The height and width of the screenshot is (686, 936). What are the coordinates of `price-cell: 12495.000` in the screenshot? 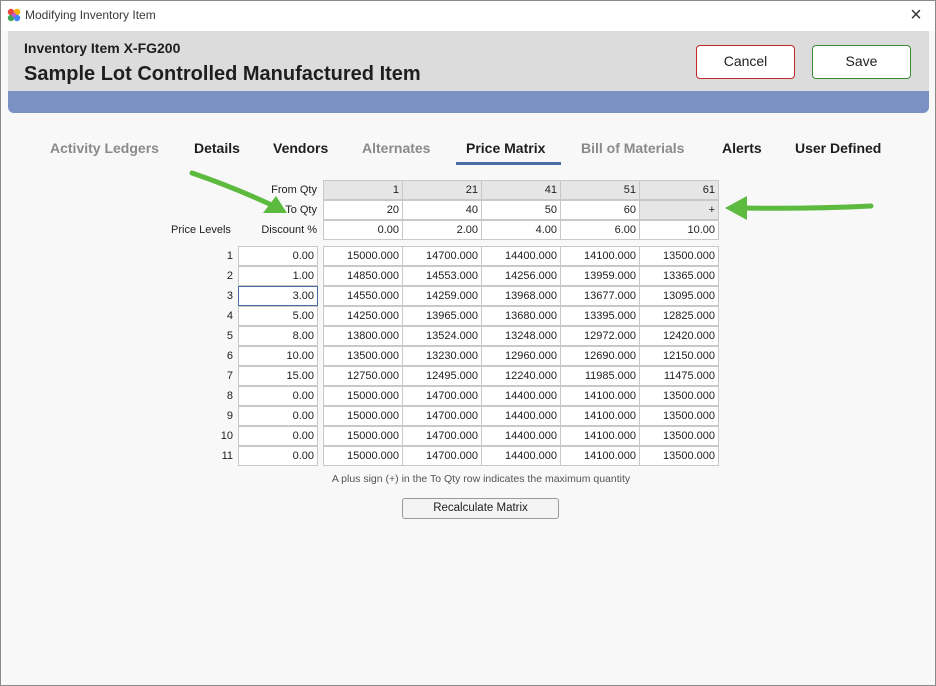 It's located at (442, 376).